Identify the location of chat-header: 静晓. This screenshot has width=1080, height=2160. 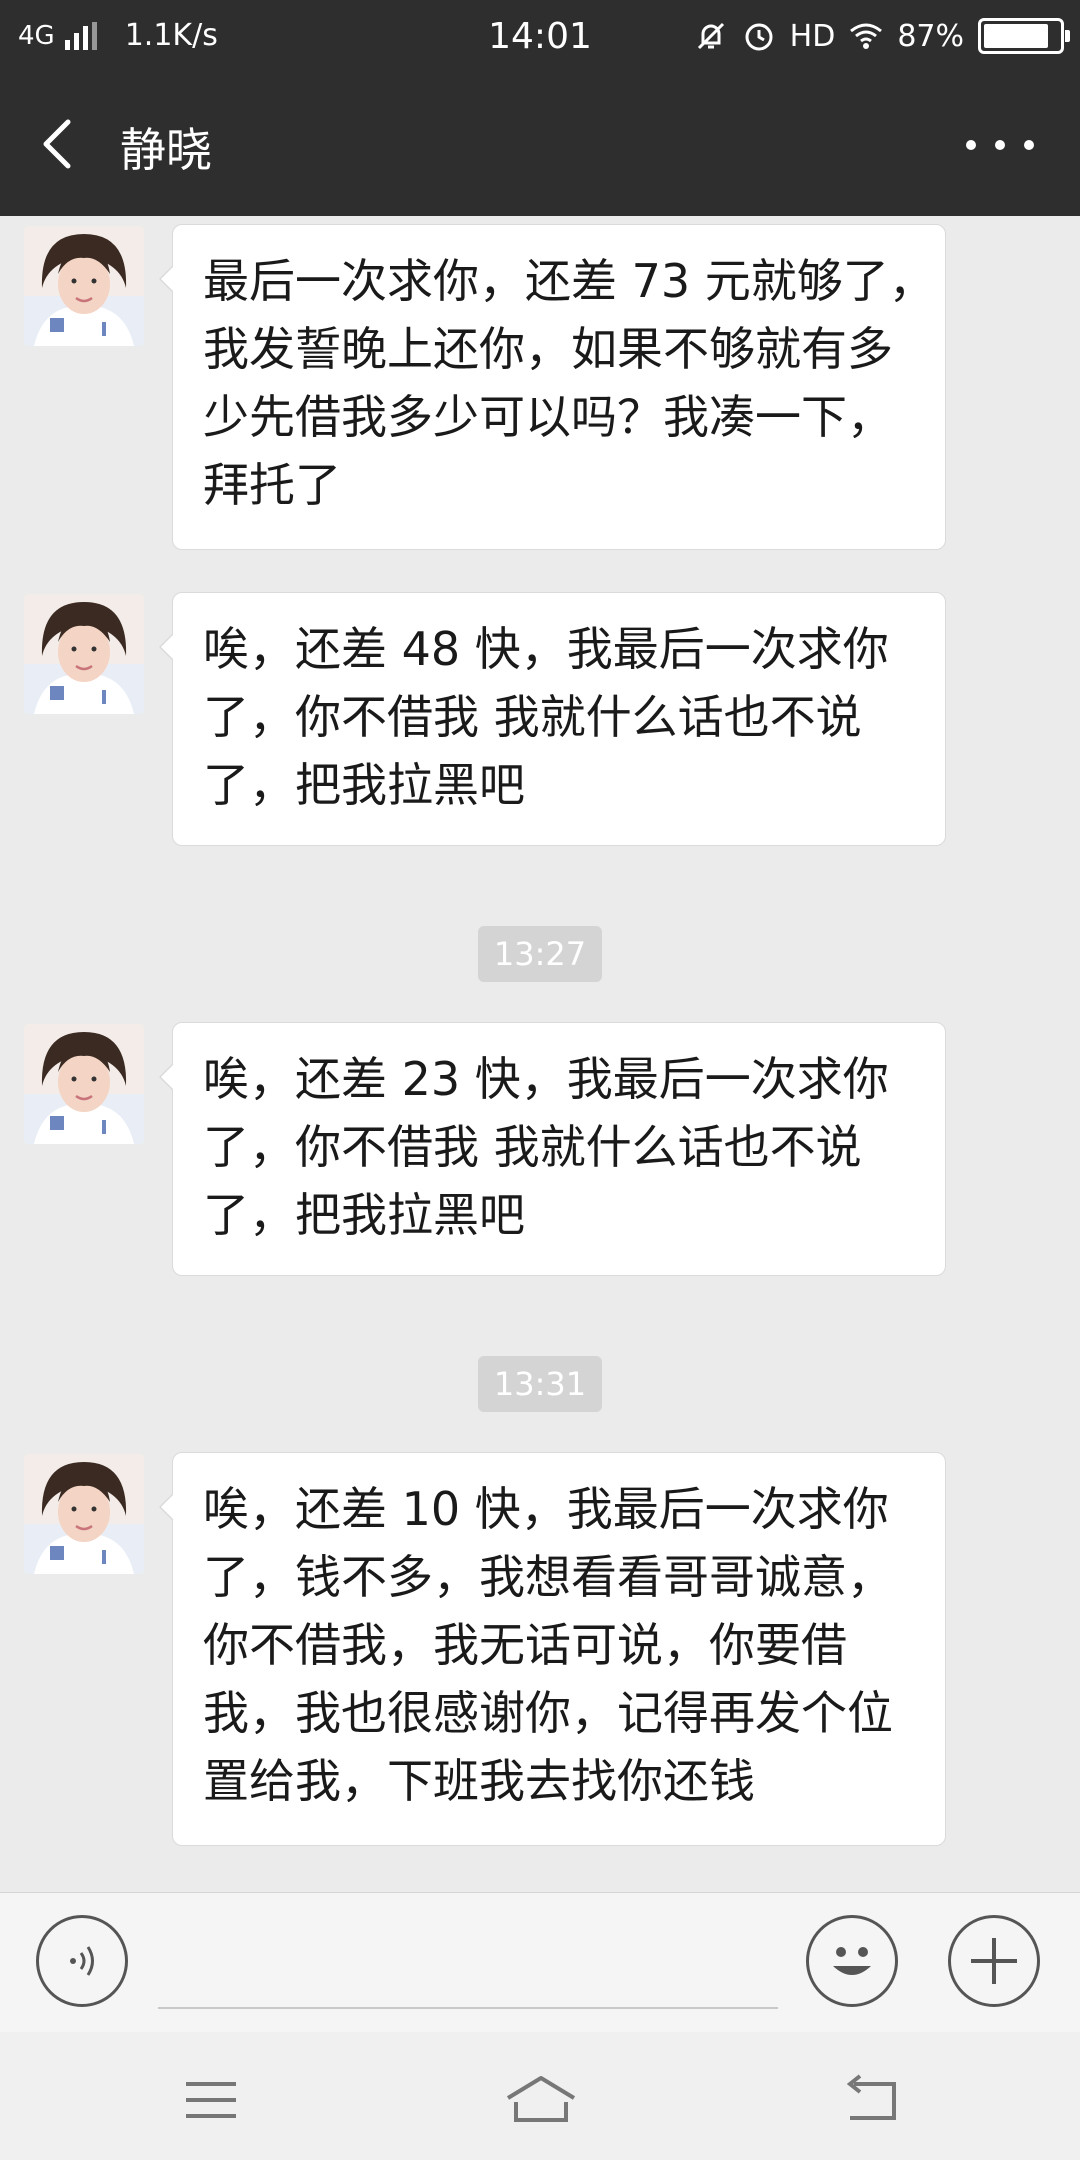
(540, 144).